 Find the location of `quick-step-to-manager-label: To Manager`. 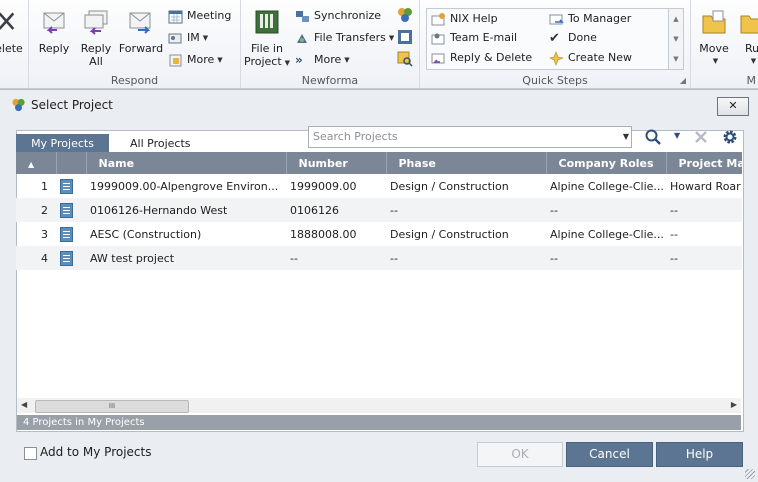

quick-step-to-manager-label: To Manager is located at coordinates (600, 18).